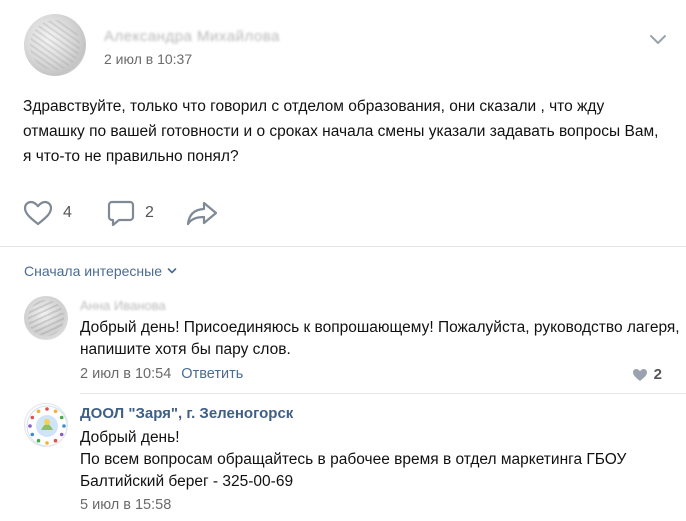  Describe the element at coordinates (148, 59) in the screenshot. I see `post-date: 2 июл в 10:37` at that location.